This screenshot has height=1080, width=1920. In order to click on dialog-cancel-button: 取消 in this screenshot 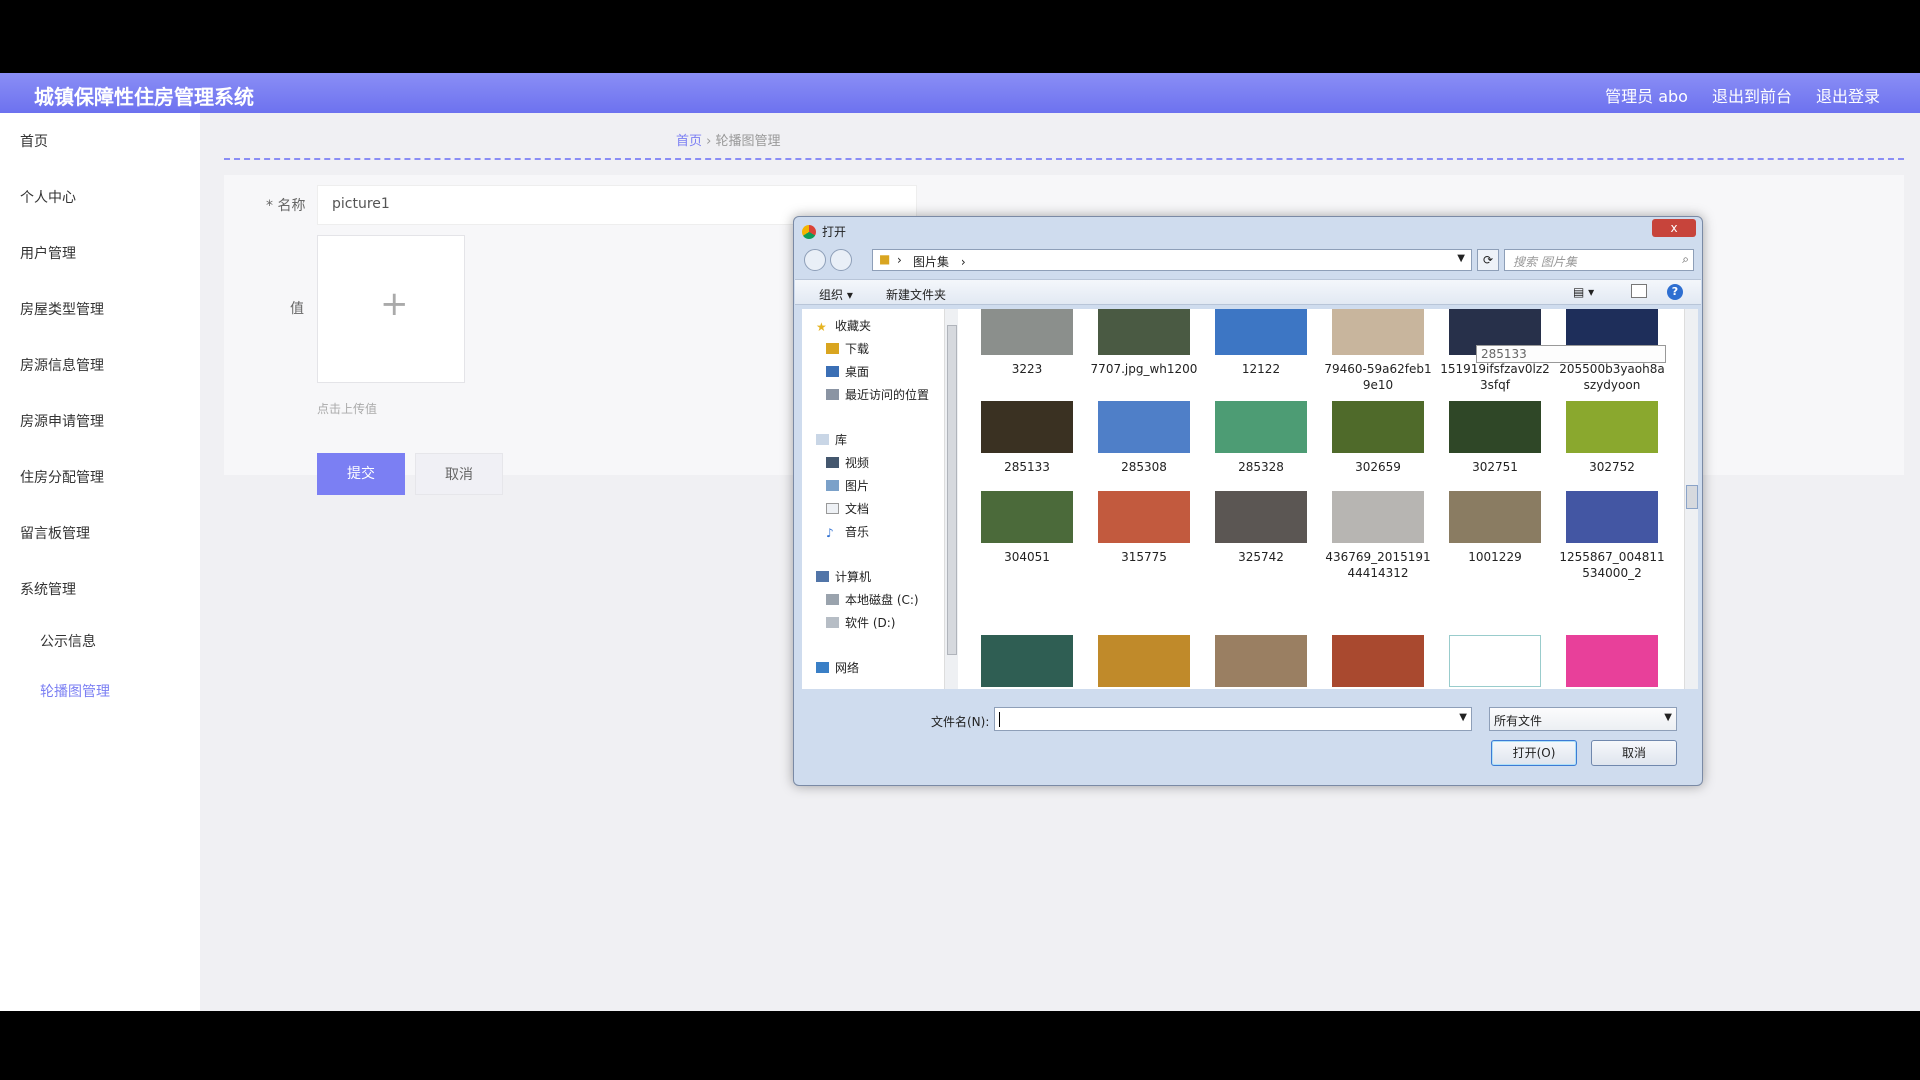, I will do `click(1634, 753)`.